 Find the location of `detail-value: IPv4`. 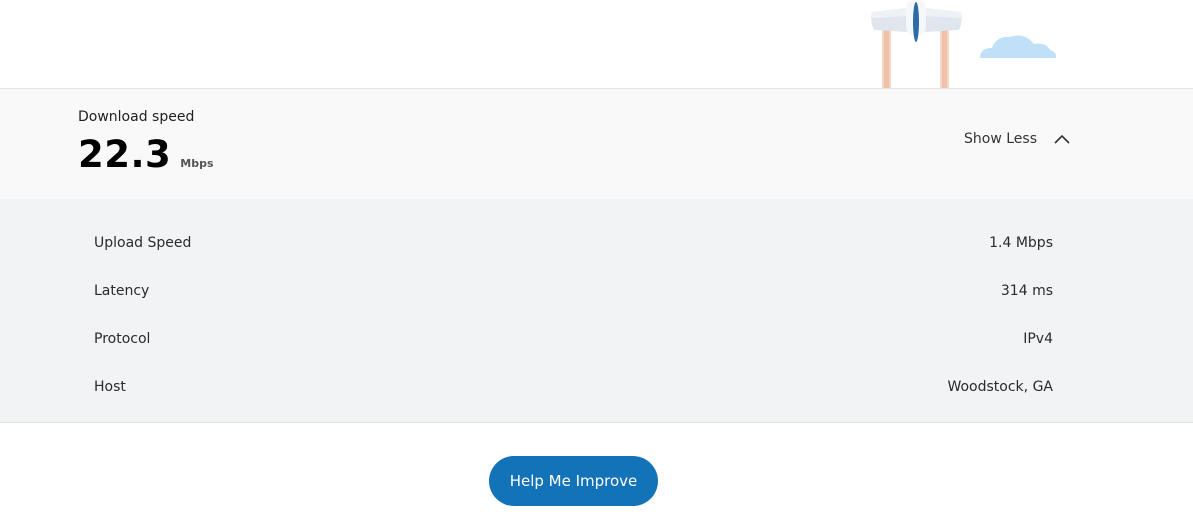

detail-value: IPv4 is located at coordinates (1038, 339).